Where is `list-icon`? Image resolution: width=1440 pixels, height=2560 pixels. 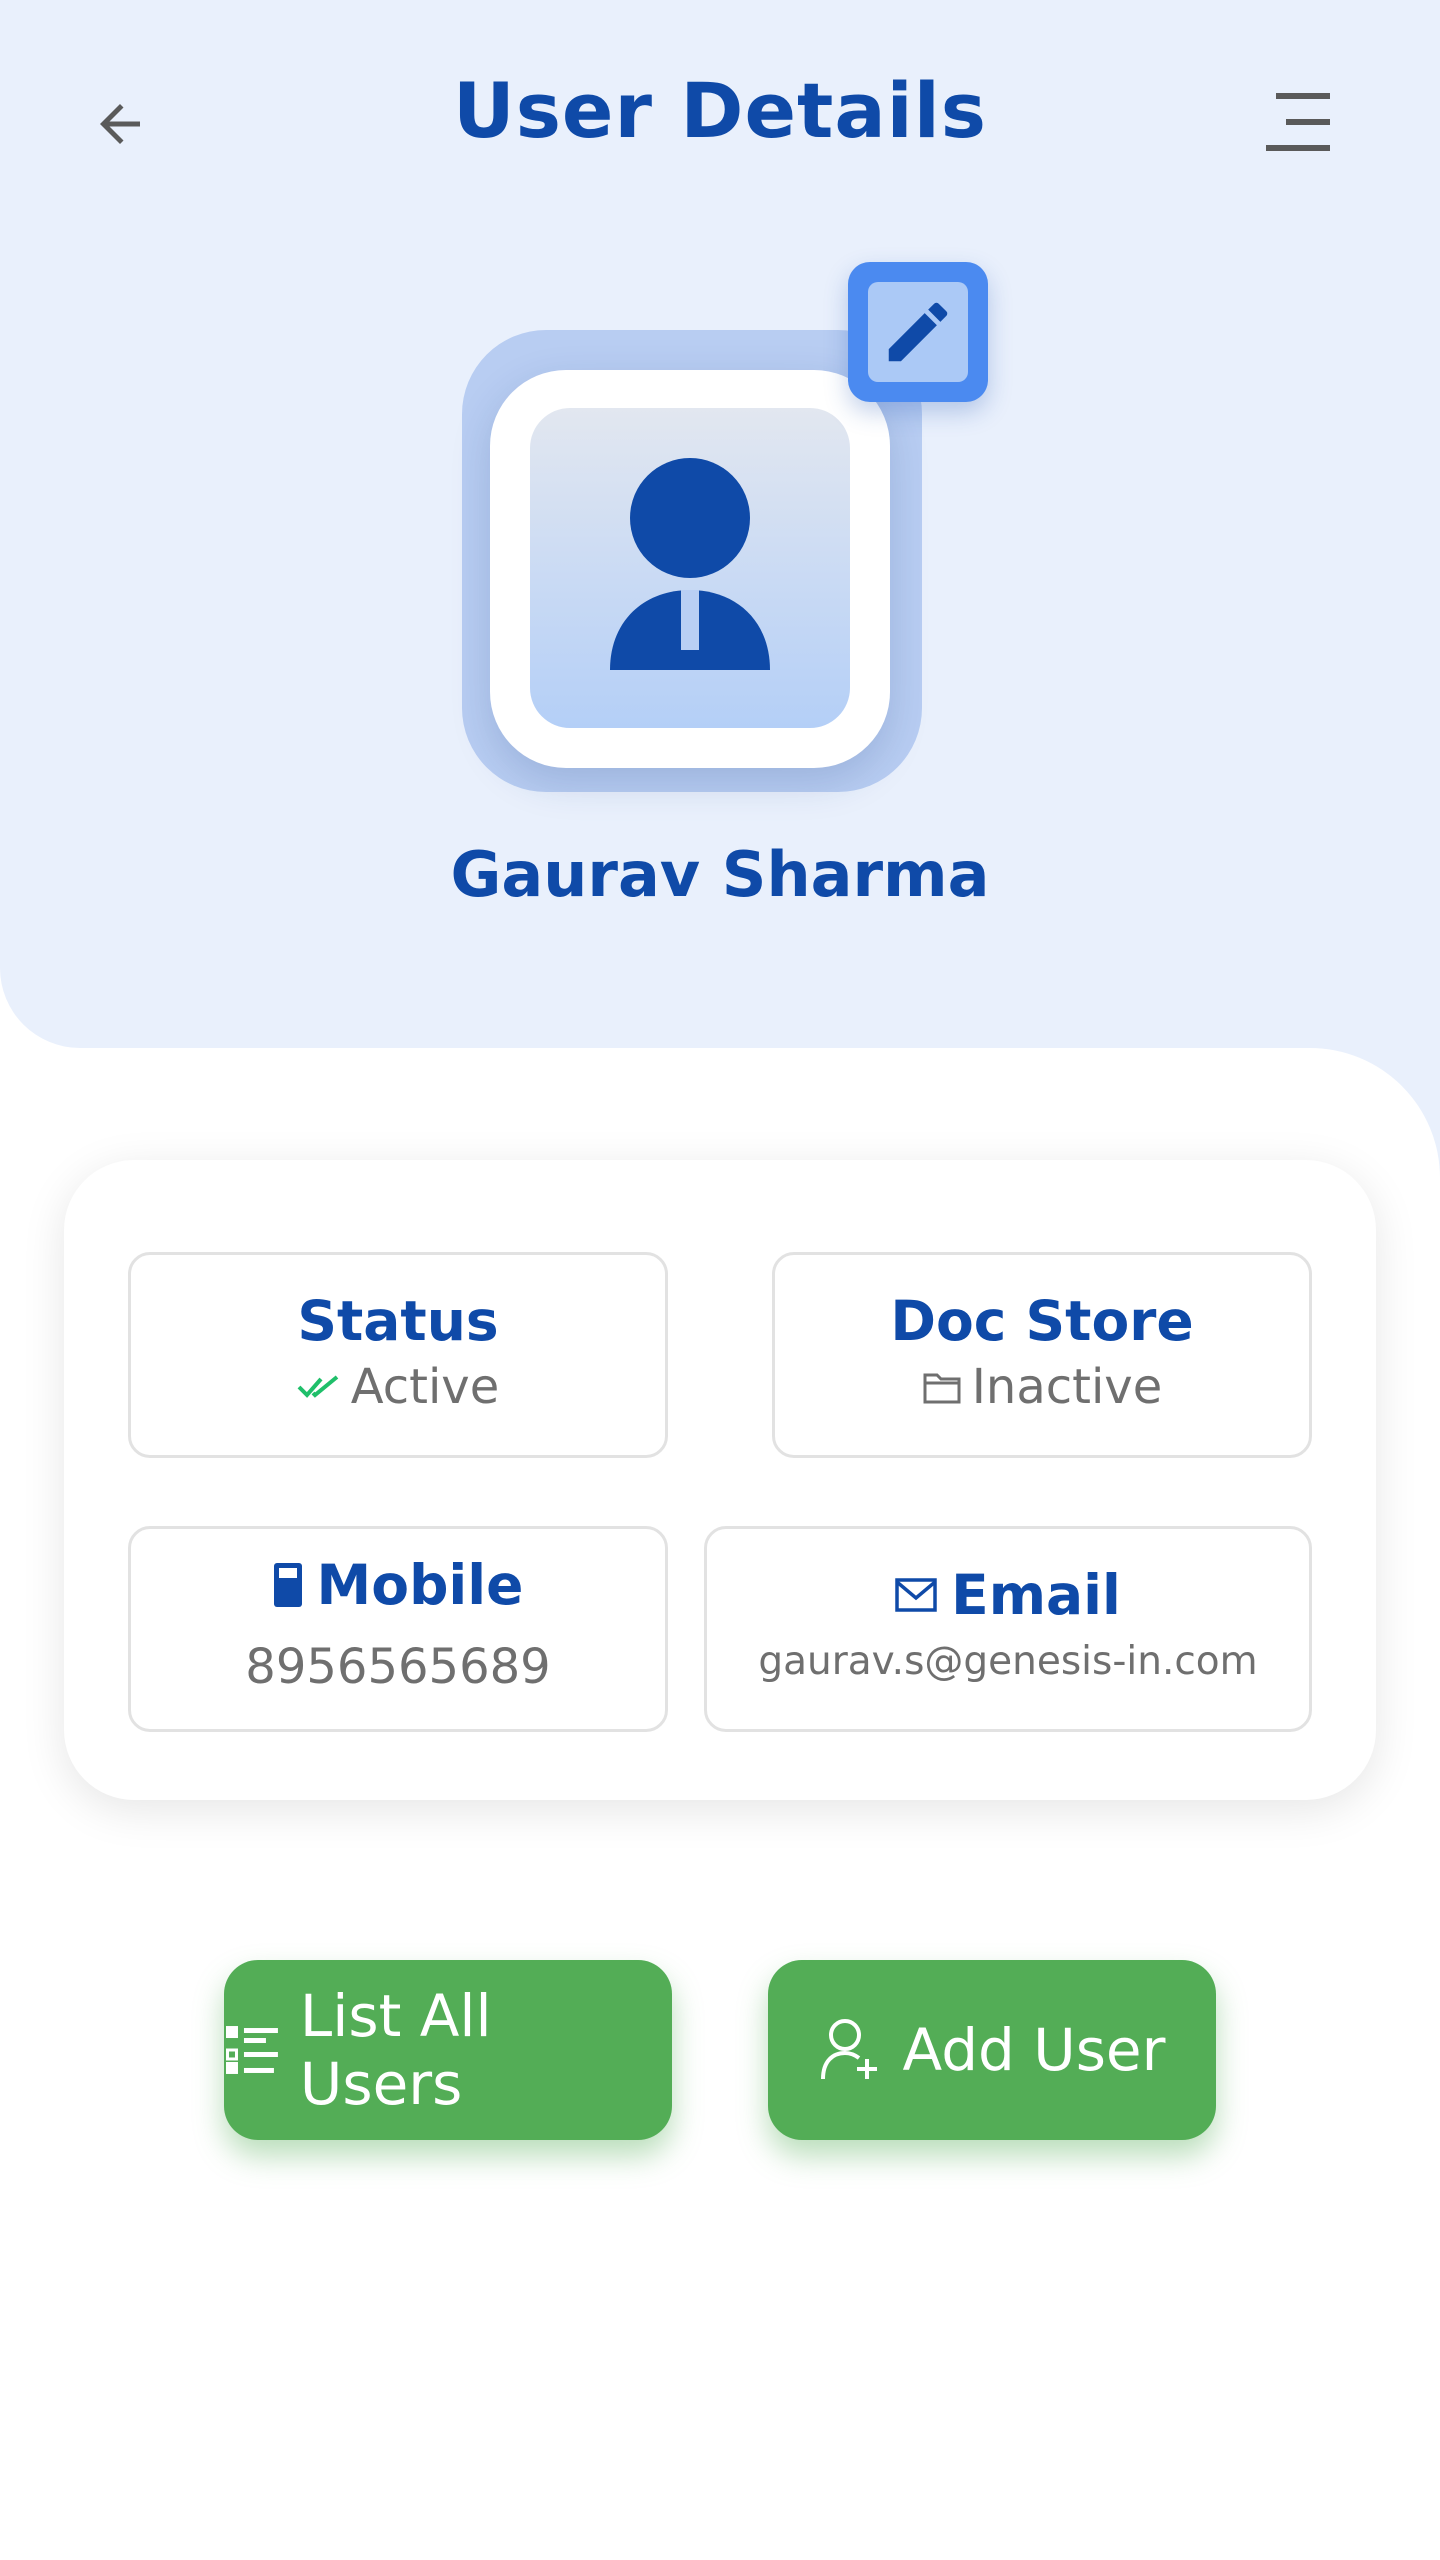
list-icon is located at coordinates (251, 2050).